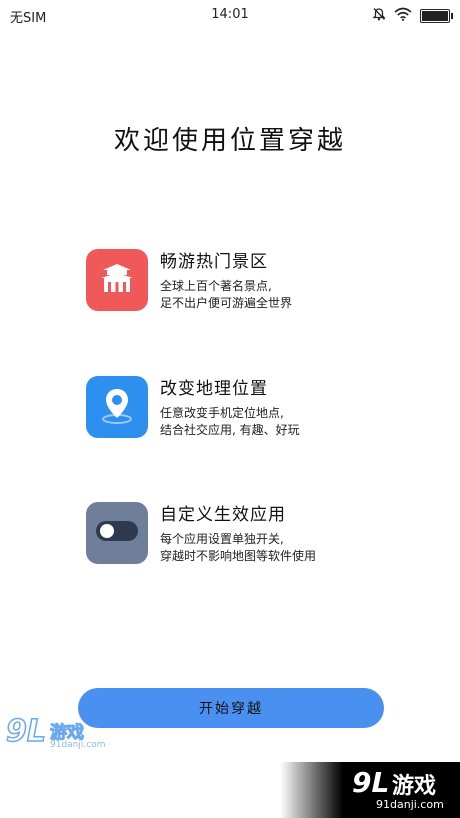 This screenshot has height=818, width=460. I want to click on status-icons, so click(412, 16).